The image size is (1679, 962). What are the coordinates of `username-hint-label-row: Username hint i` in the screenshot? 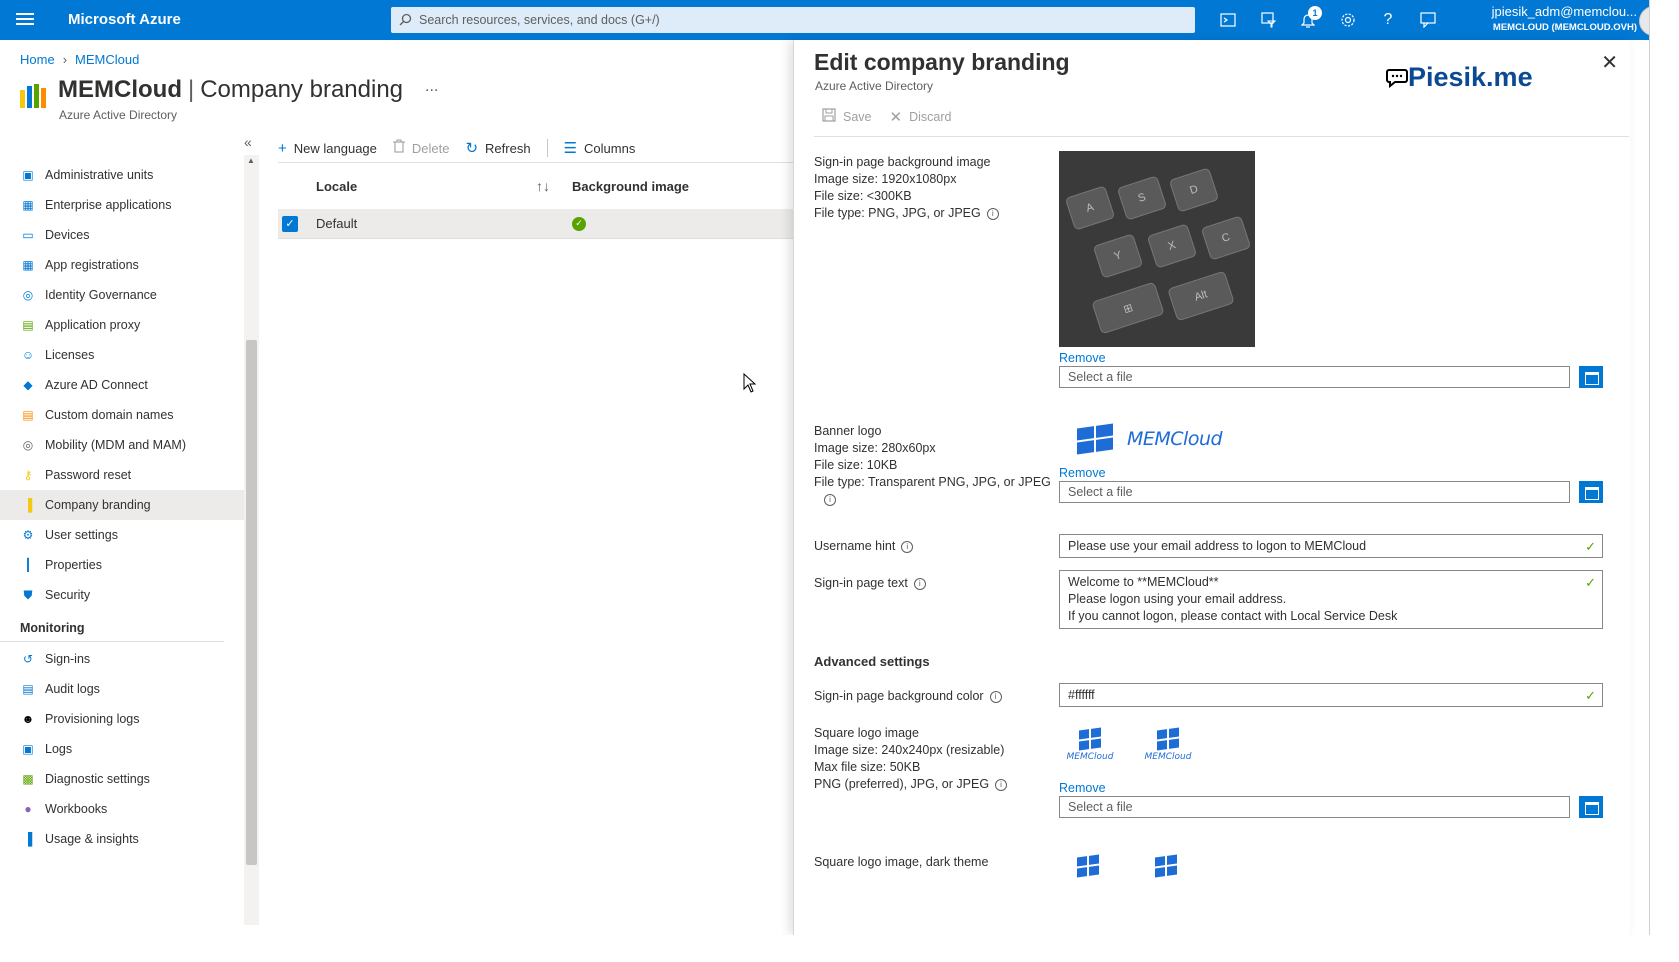 It's located at (864, 546).